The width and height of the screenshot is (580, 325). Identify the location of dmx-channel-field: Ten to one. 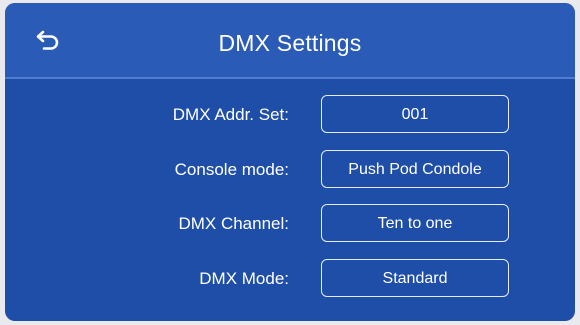
(415, 223).